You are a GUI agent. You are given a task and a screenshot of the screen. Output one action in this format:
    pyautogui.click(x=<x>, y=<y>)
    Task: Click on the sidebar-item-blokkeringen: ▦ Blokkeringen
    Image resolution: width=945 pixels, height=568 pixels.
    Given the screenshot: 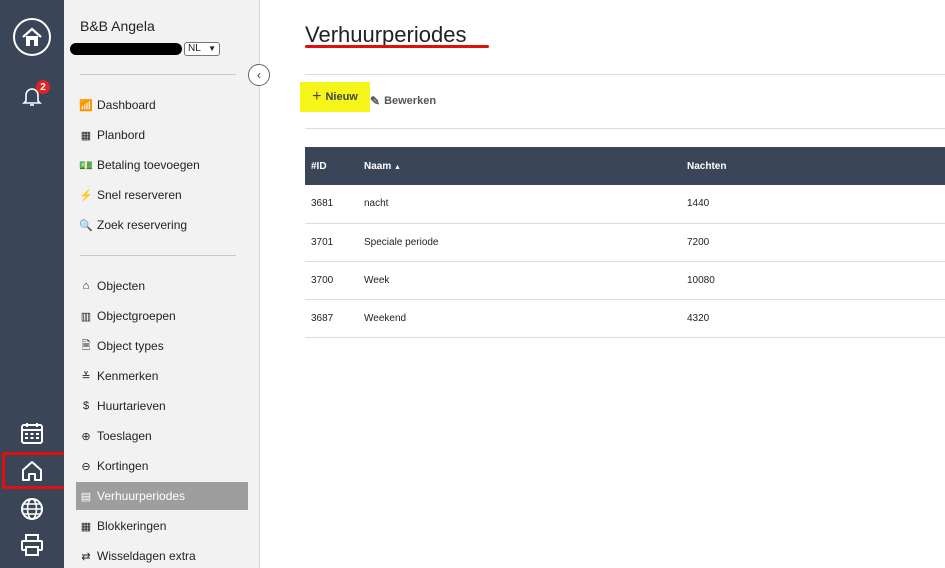 What is the action you would take?
    pyautogui.click(x=163, y=526)
    